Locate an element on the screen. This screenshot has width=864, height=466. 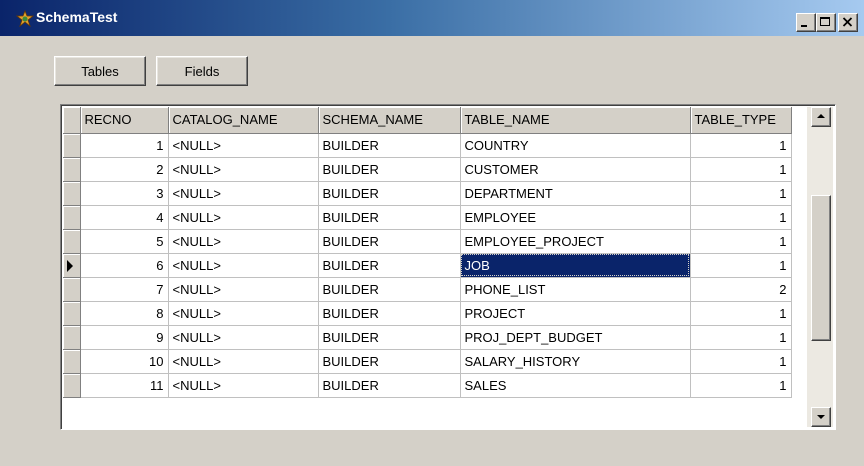
grid-cell: 4 is located at coordinates (124, 217).